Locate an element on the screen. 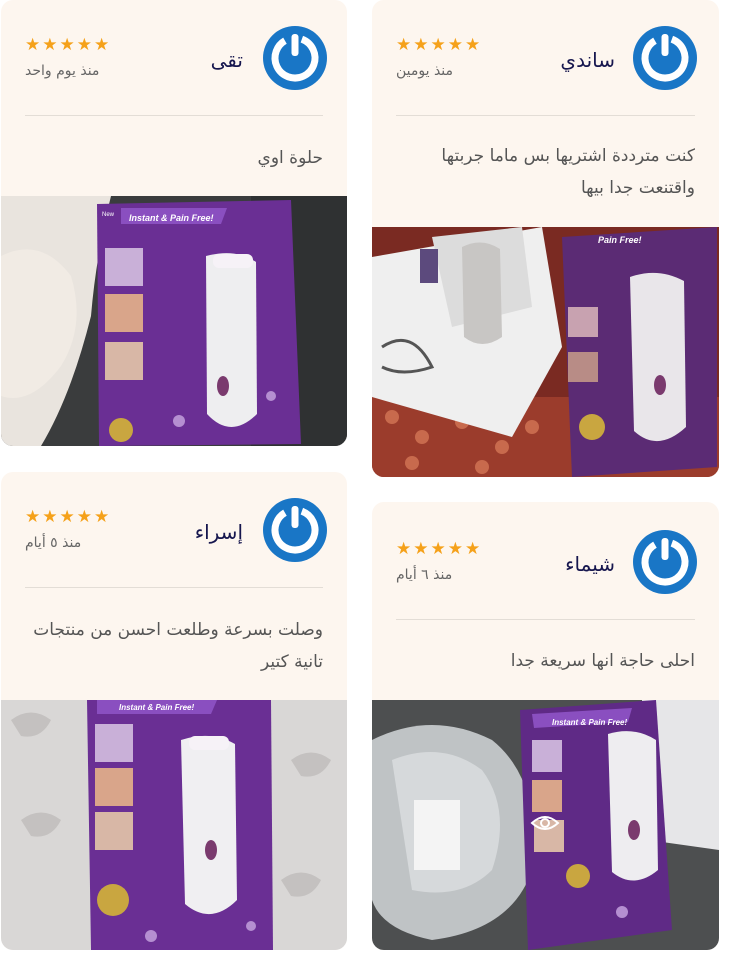  reviewer-name: إسراء is located at coordinates (218, 532).